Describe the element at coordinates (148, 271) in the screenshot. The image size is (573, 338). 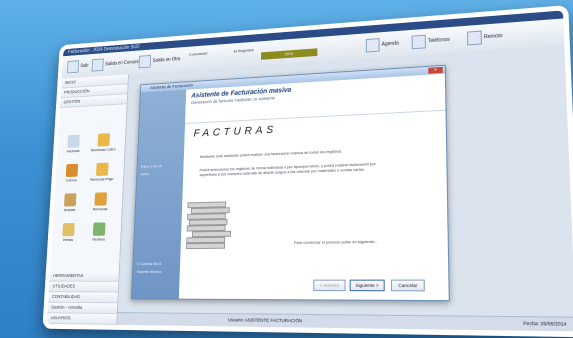
I see `support-link: Soporte técnico` at that location.